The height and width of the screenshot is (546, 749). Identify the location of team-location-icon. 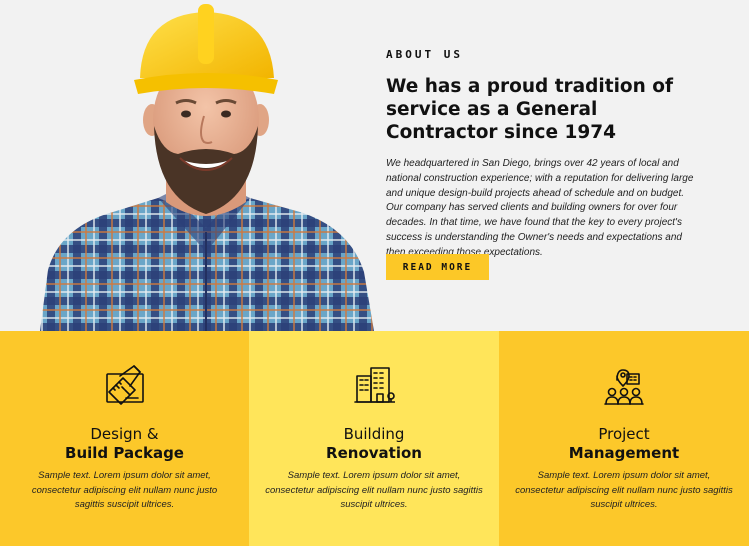
(624, 387).